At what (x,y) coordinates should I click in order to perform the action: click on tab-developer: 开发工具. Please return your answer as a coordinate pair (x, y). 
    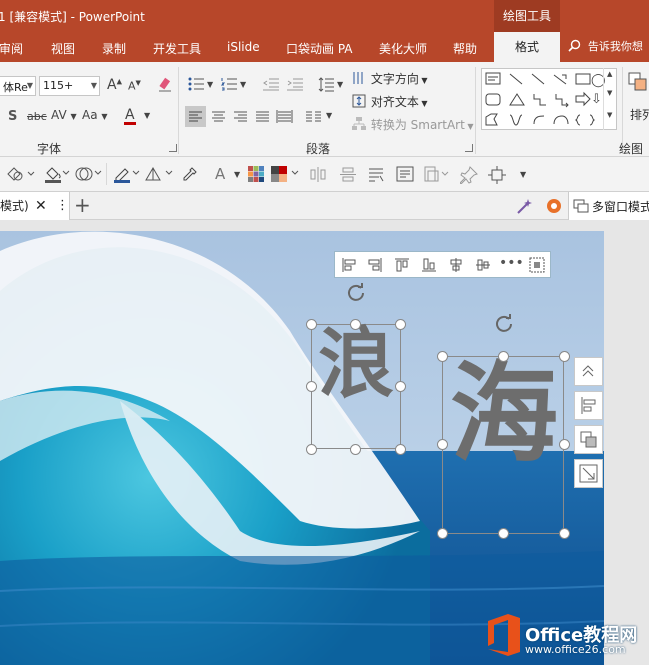
    Looking at the image, I should click on (177, 48).